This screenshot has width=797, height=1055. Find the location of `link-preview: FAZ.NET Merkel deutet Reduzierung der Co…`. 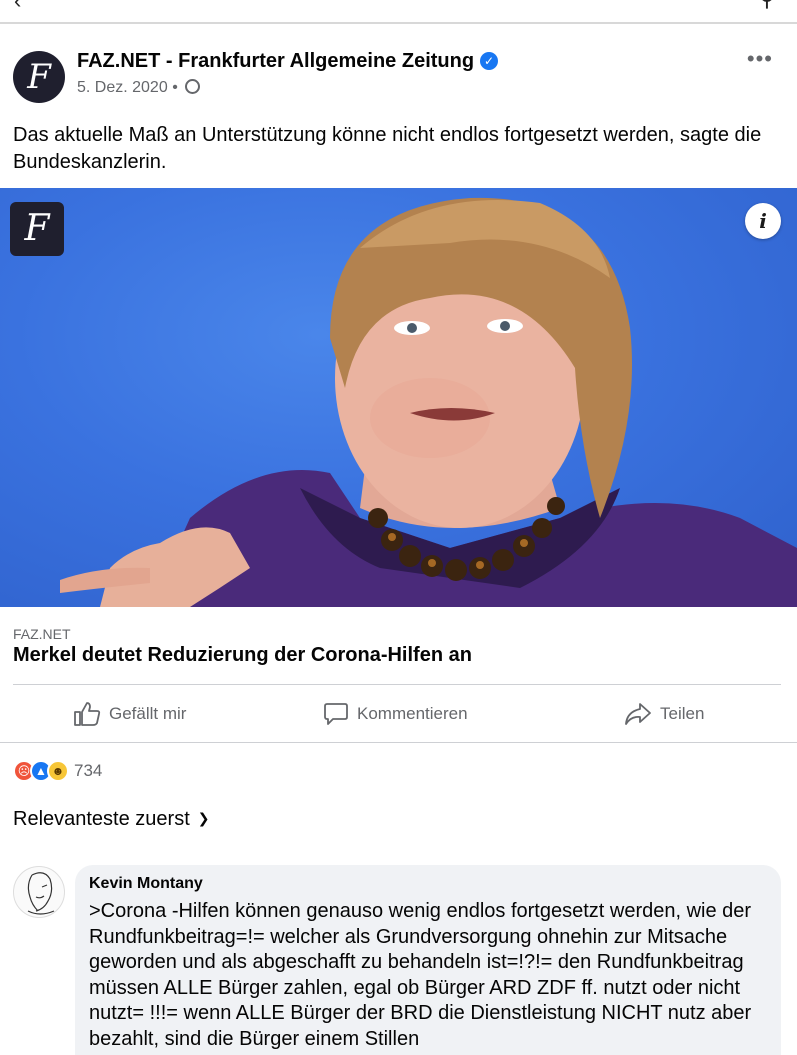

link-preview: FAZ.NET Merkel deutet Reduzierung der Co… is located at coordinates (398, 646).